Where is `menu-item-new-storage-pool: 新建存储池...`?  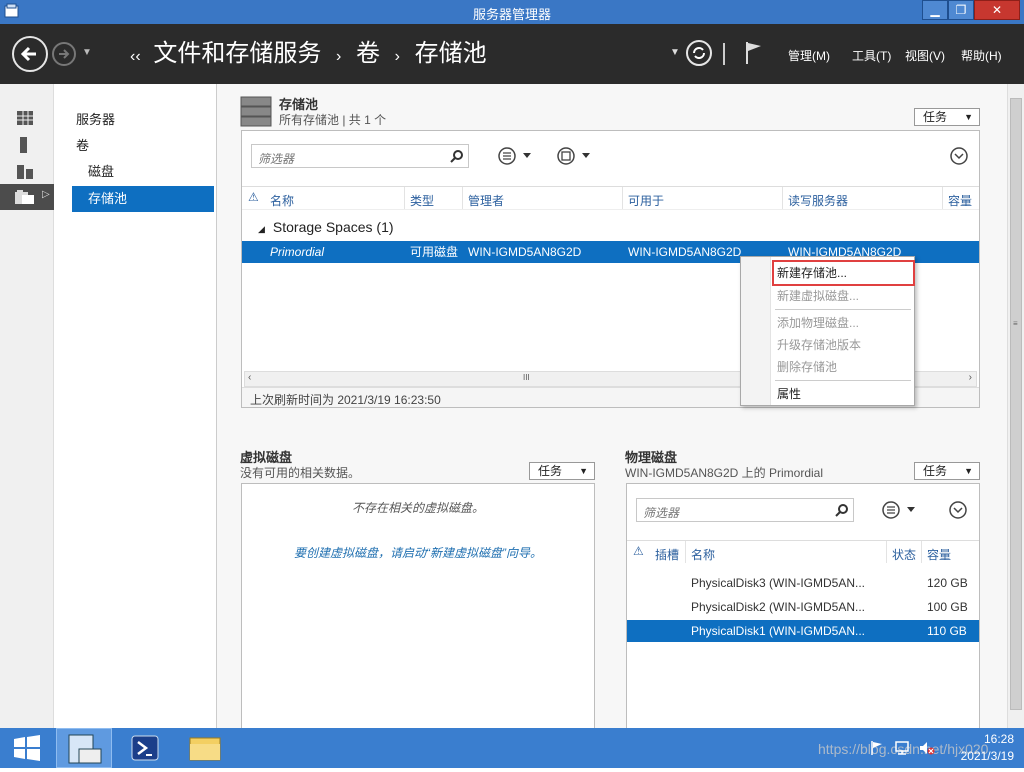 menu-item-new-storage-pool: 新建存储池... is located at coordinates (812, 273).